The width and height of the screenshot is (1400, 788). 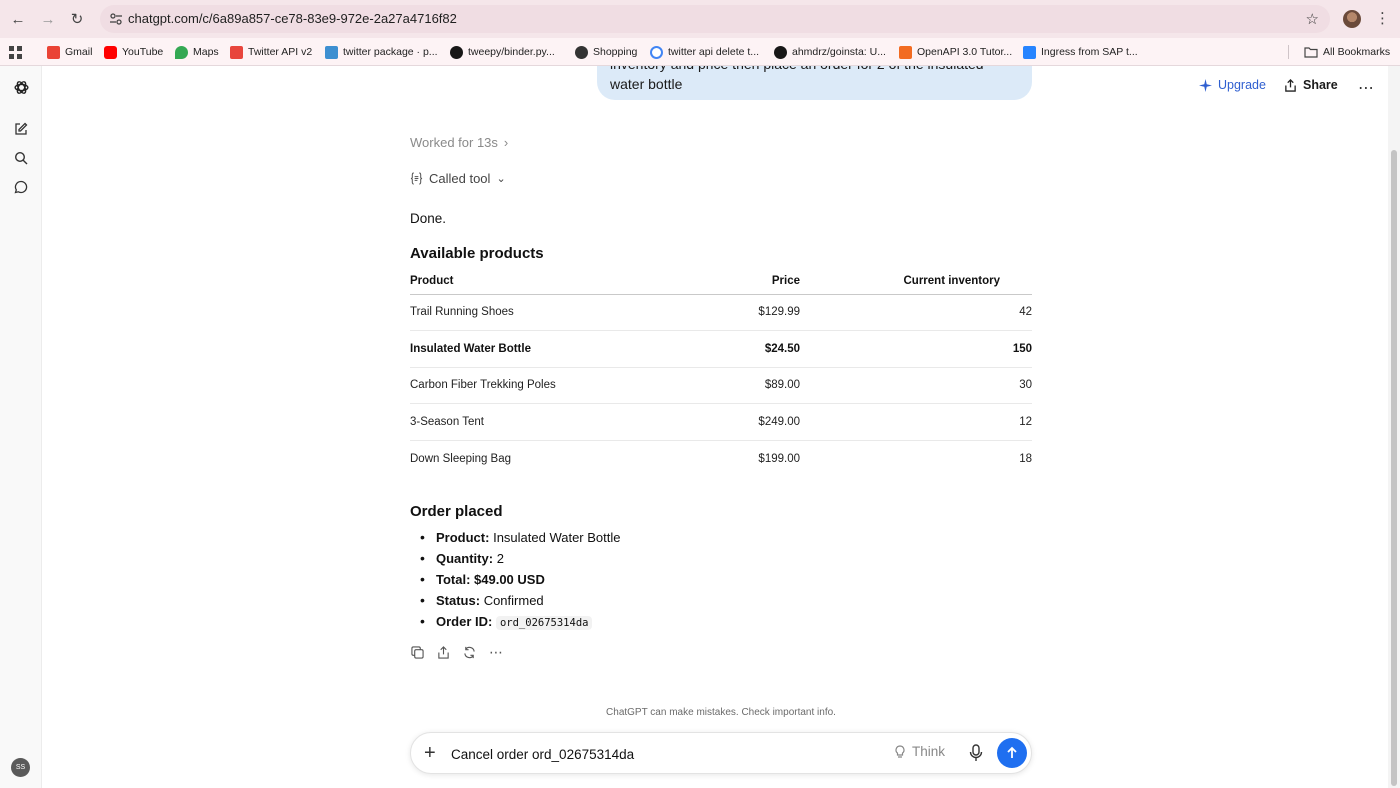 I want to click on openapi-icon, so click(x=905, y=52).